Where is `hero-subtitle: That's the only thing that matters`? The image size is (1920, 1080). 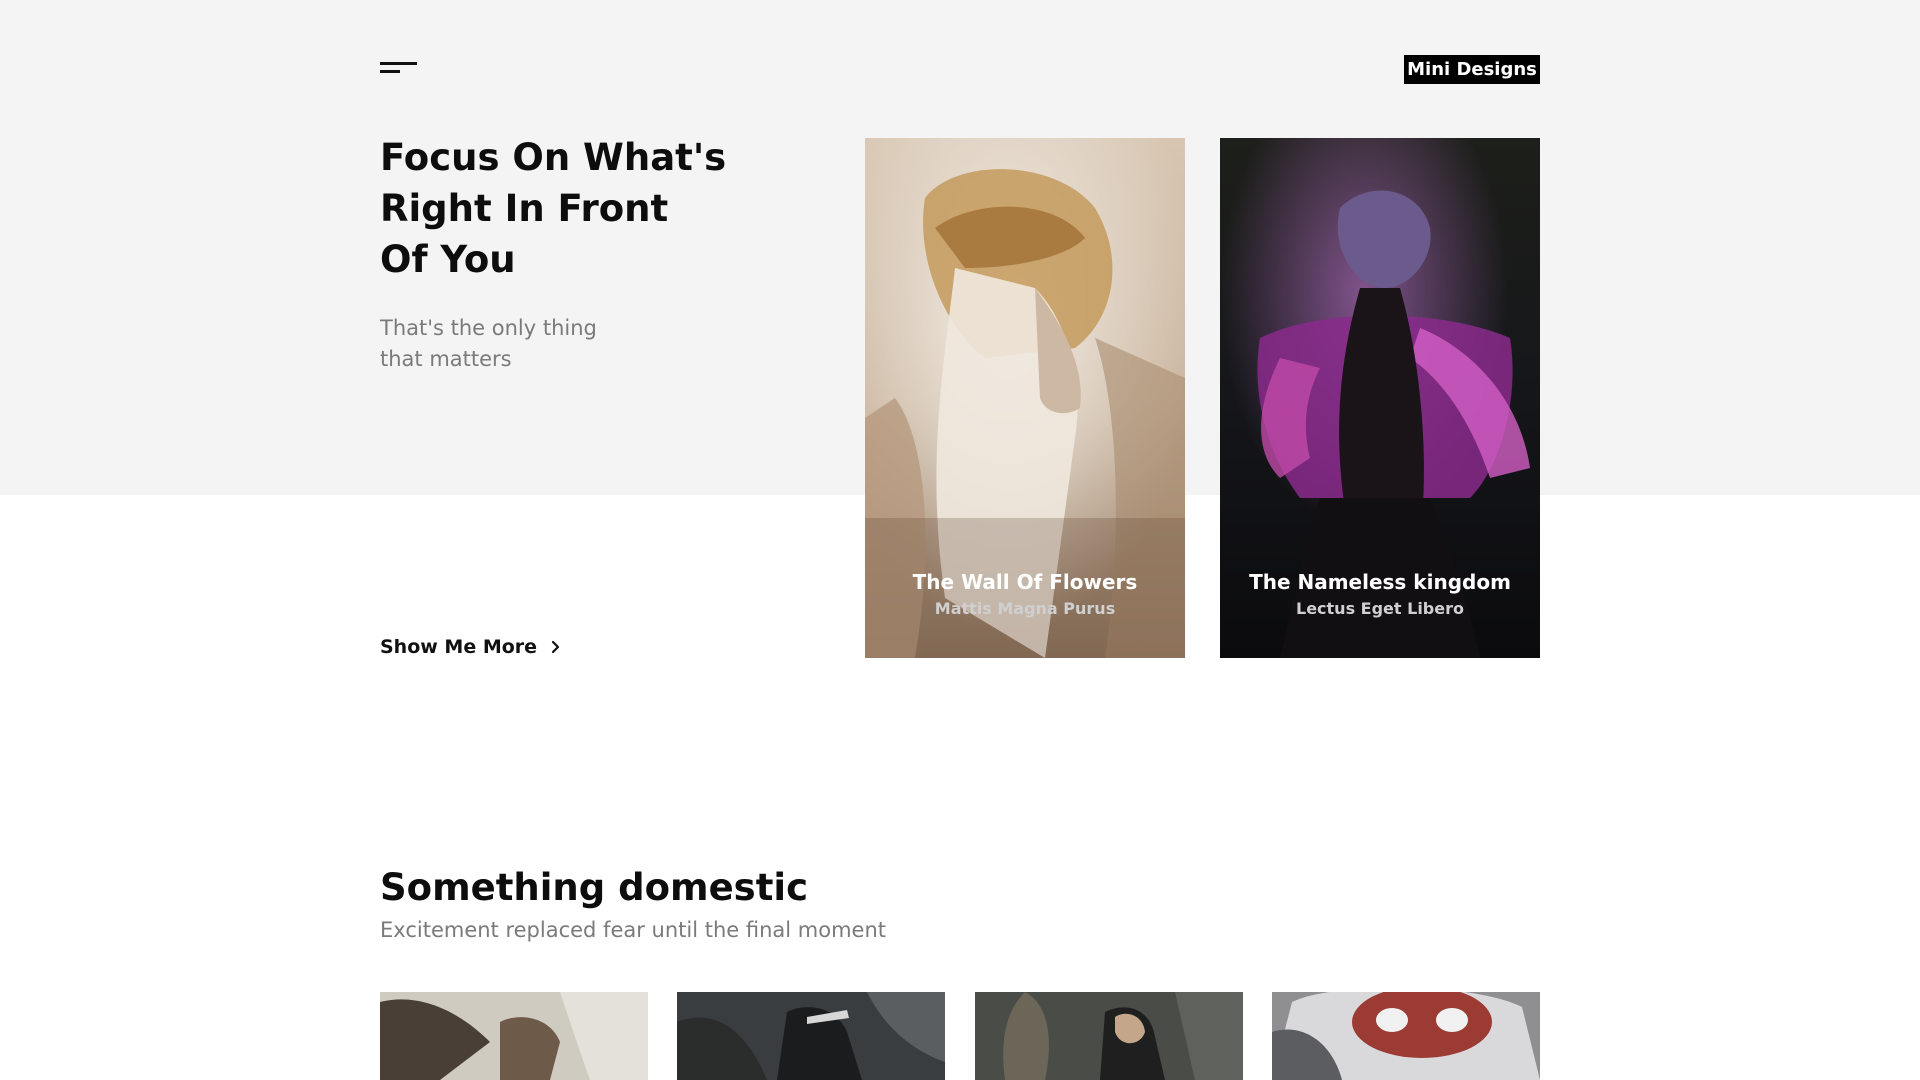 hero-subtitle: That's the only thing that matters is located at coordinates (540, 344).